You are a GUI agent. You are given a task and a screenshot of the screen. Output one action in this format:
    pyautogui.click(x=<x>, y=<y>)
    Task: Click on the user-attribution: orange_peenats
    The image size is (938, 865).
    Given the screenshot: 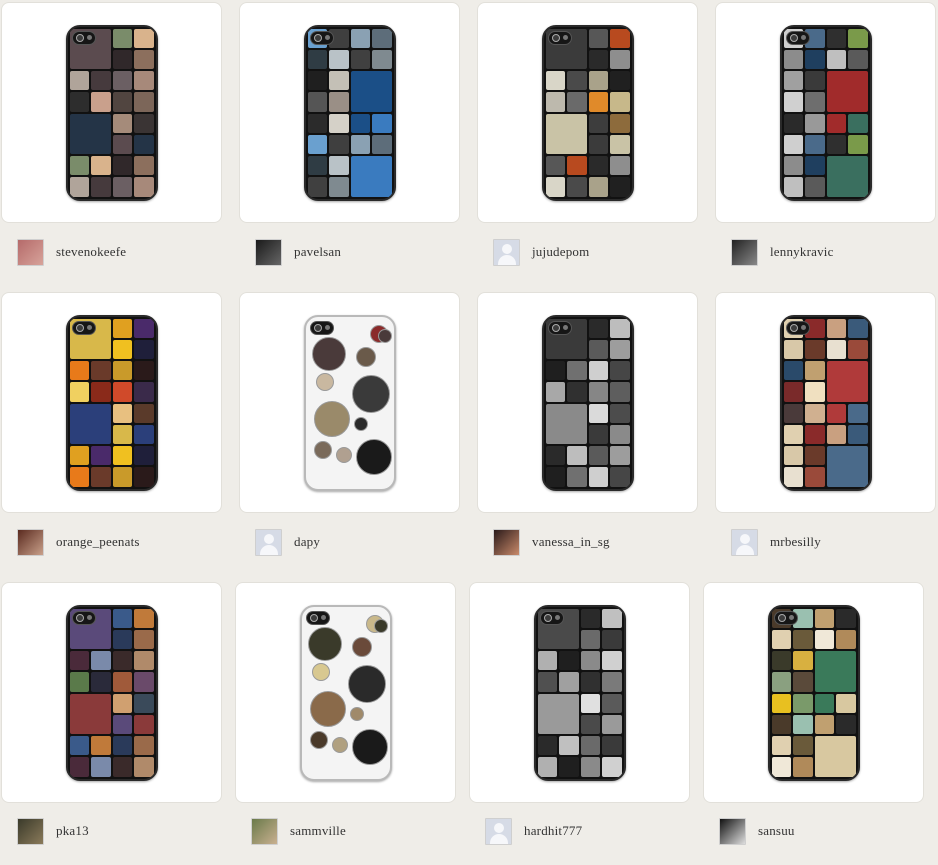 What is the action you would take?
    pyautogui.click(x=78, y=542)
    